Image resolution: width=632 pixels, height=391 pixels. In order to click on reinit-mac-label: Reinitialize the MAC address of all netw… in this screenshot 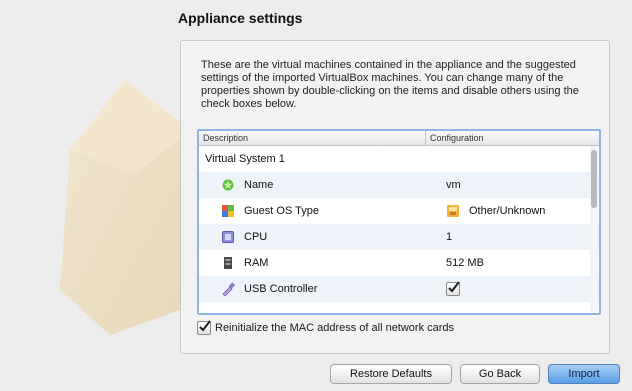, I will do `click(335, 328)`.